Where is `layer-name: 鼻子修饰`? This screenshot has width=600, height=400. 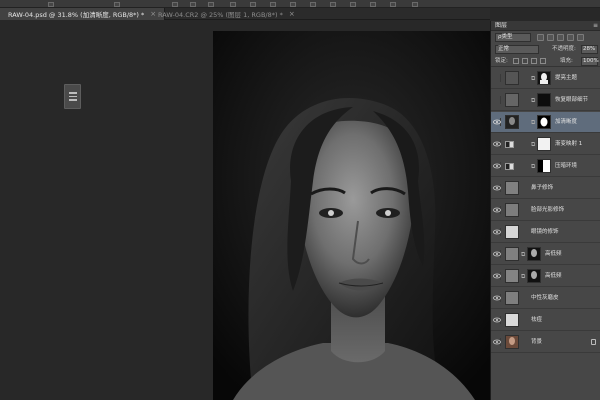
layer-name: 鼻子修饰 is located at coordinates (542, 188).